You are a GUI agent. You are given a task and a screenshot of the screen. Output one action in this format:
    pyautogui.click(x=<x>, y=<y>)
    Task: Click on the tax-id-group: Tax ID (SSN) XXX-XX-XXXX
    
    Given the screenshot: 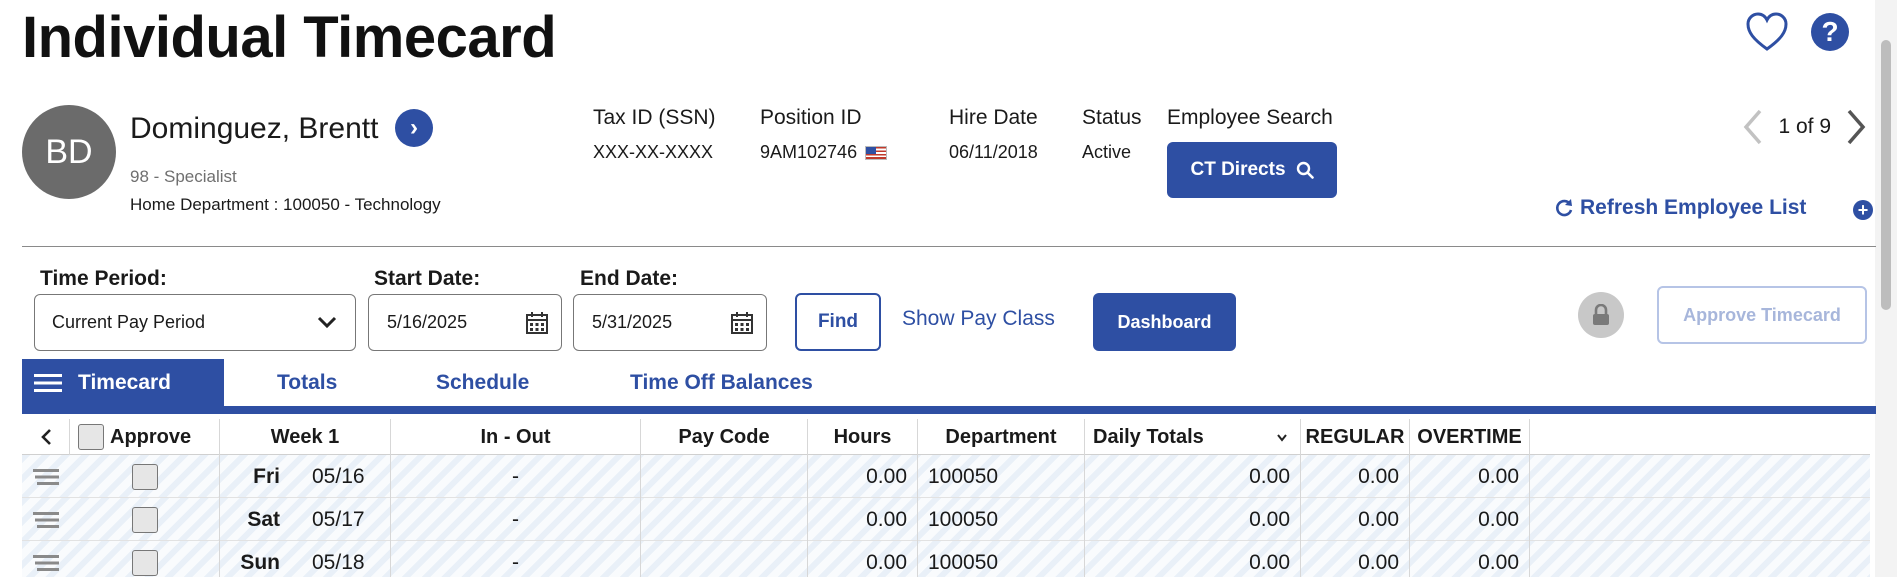 What is the action you would take?
    pyautogui.click(x=654, y=134)
    